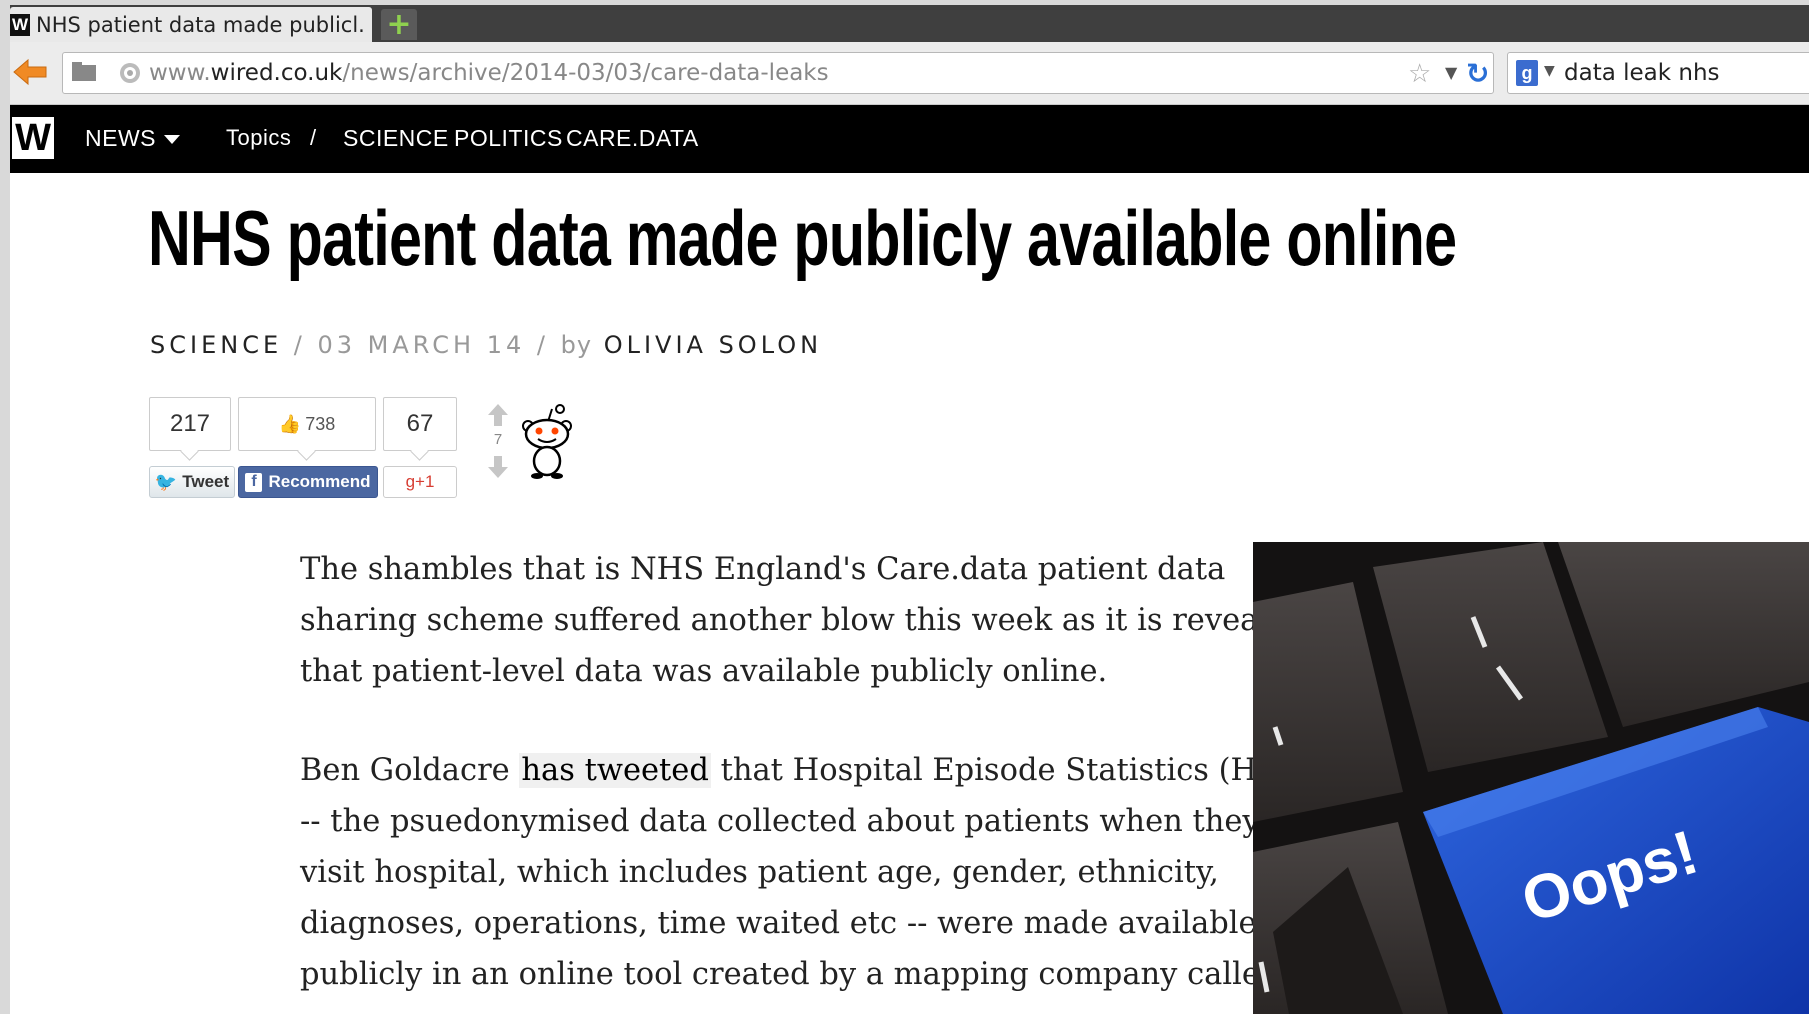  What do you see at coordinates (259, 137) in the screenshot?
I see `nav-topics-label: Topics` at bounding box center [259, 137].